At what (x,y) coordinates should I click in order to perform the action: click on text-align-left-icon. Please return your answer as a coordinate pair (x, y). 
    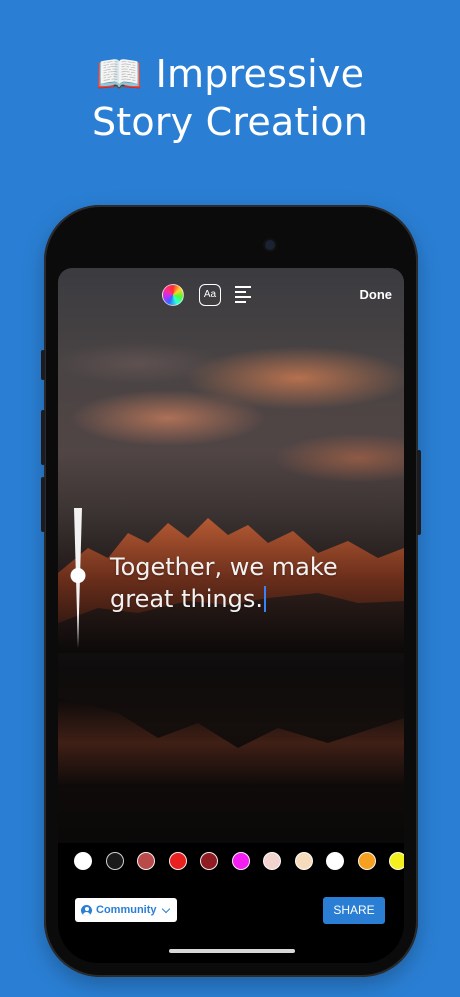
    Looking at the image, I should click on (244, 295).